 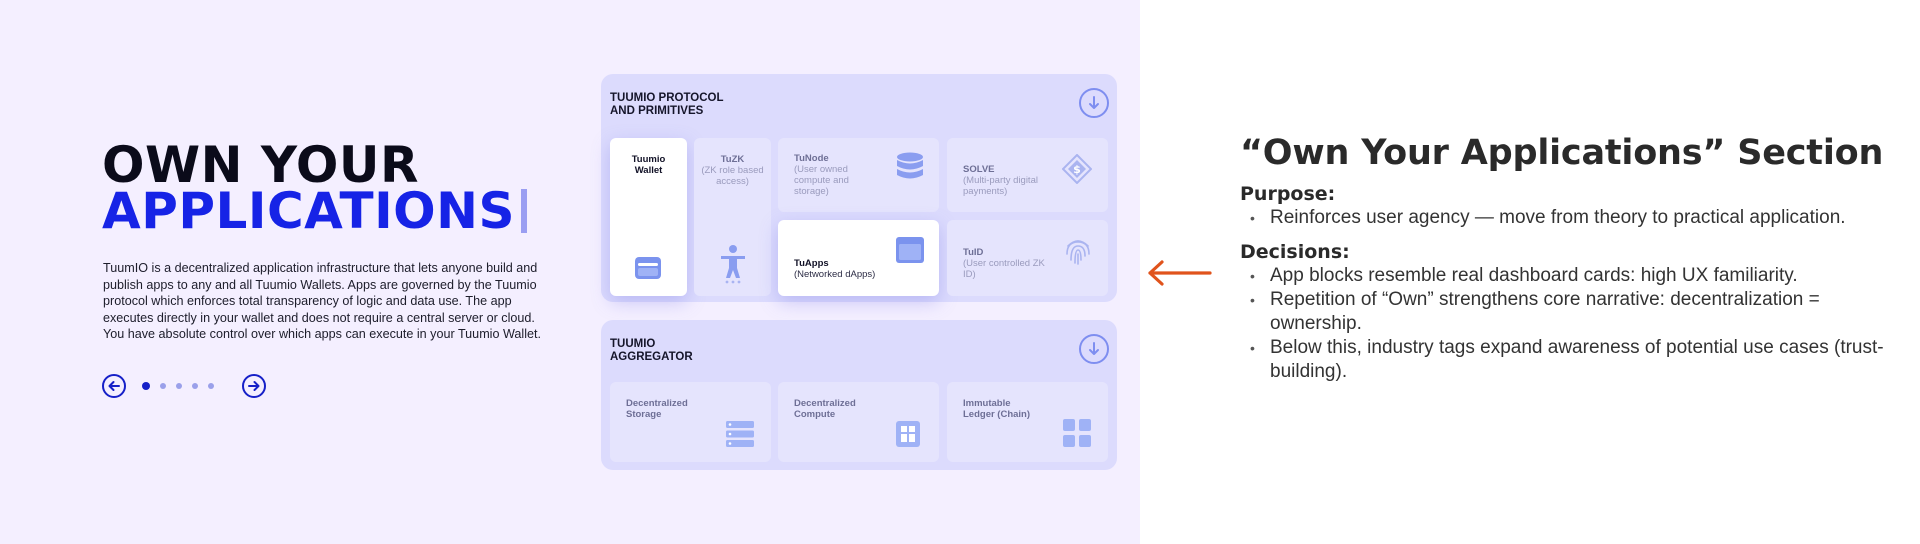 I want to click on grid-blocks-icon, so click(x=1077, y=433).